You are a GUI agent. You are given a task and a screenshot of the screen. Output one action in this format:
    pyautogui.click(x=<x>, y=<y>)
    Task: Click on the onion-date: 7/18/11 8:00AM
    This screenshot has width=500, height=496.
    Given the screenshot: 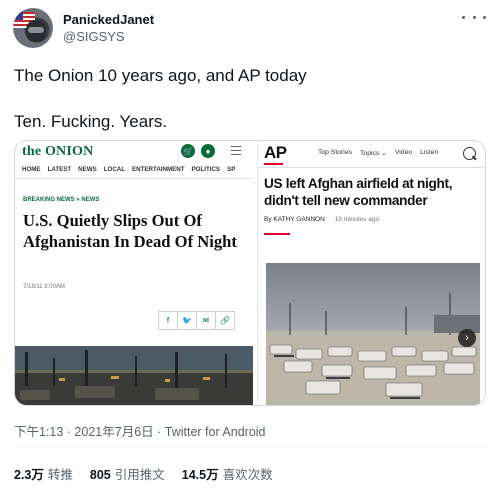 What is the action you would take?
    pyautogui.click(x=44, y=287)
    